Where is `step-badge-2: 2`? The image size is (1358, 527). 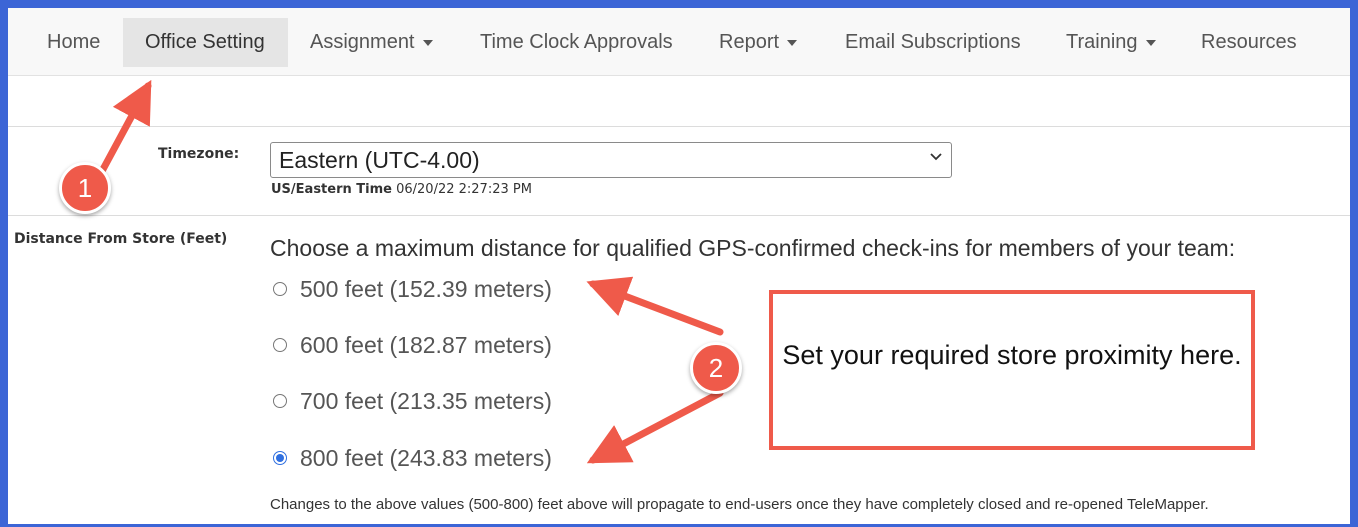 step-badge-2: 2 is located at coordinates (716, 368).